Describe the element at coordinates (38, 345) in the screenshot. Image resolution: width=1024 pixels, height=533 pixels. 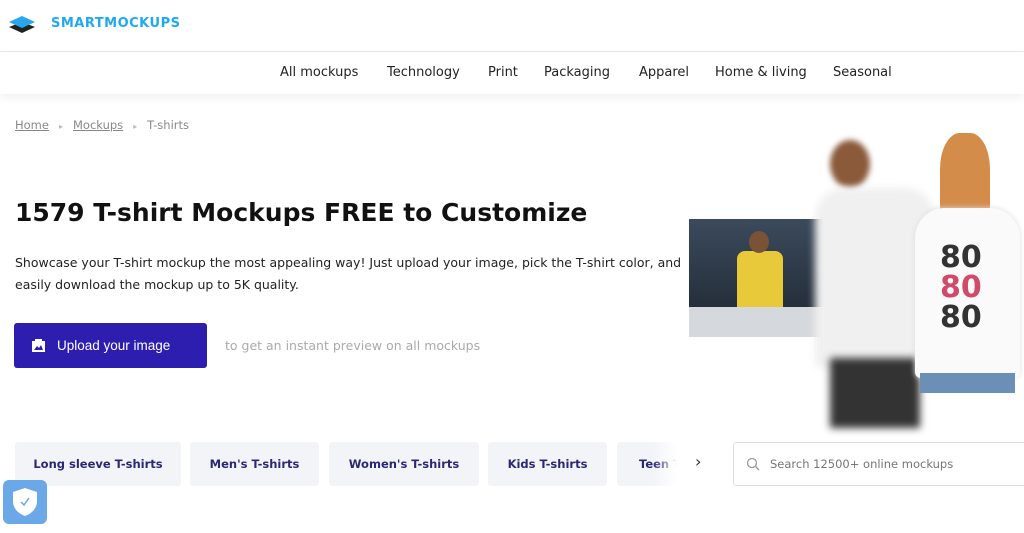
I see `image-icon` at that location.